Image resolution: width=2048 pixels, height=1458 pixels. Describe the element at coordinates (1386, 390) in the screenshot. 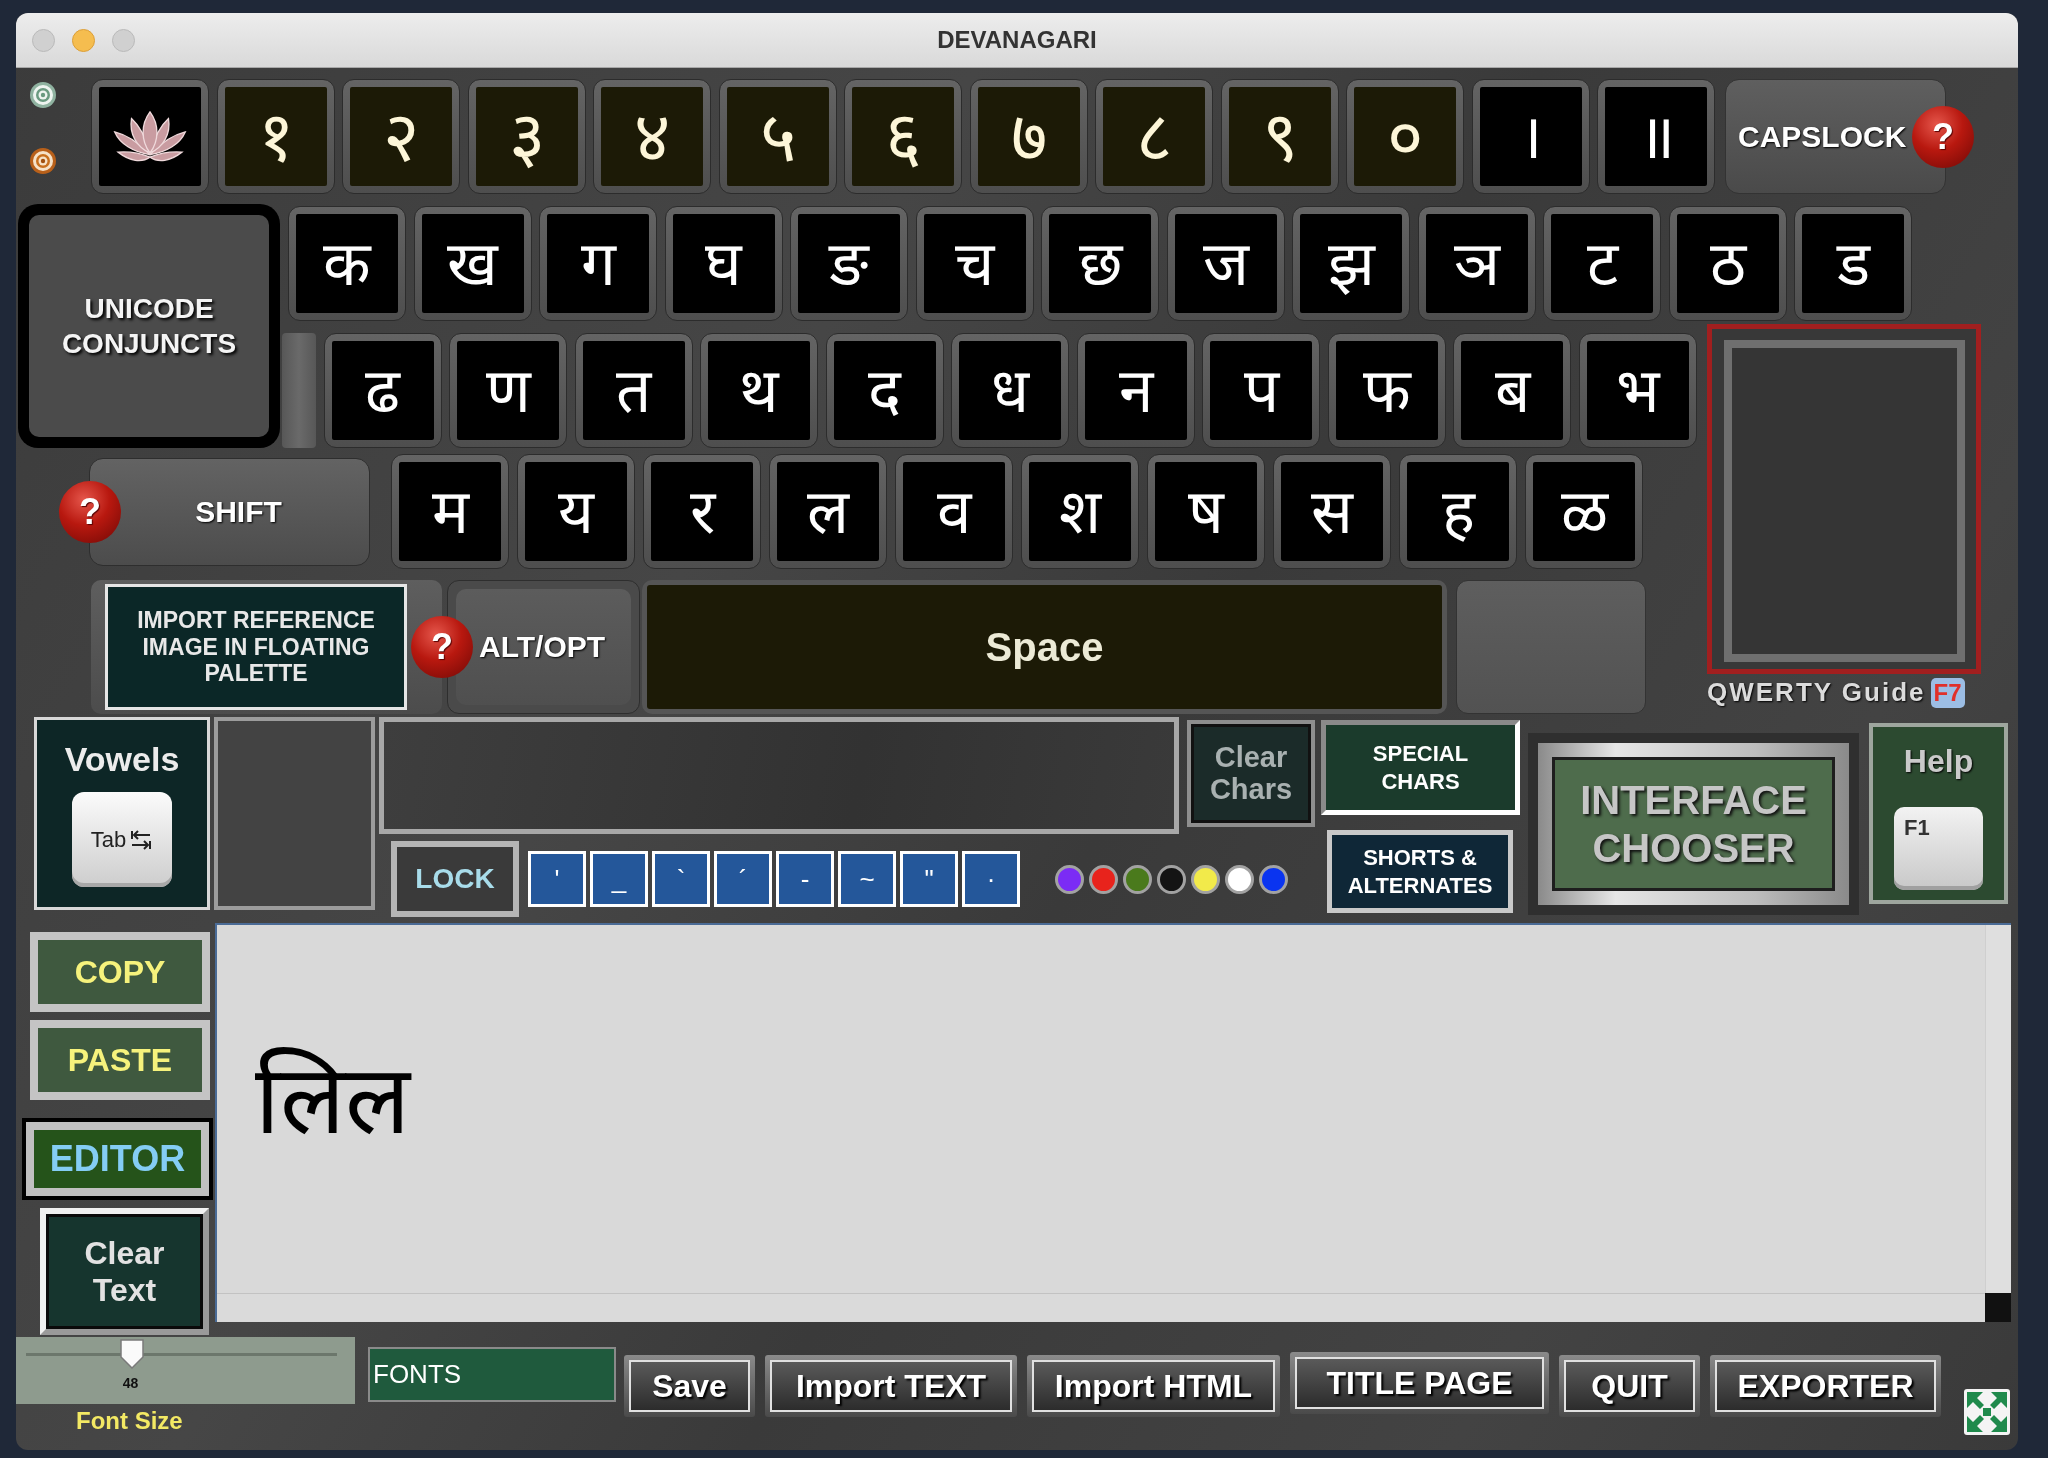

I see `letter-key: फ` at that location.